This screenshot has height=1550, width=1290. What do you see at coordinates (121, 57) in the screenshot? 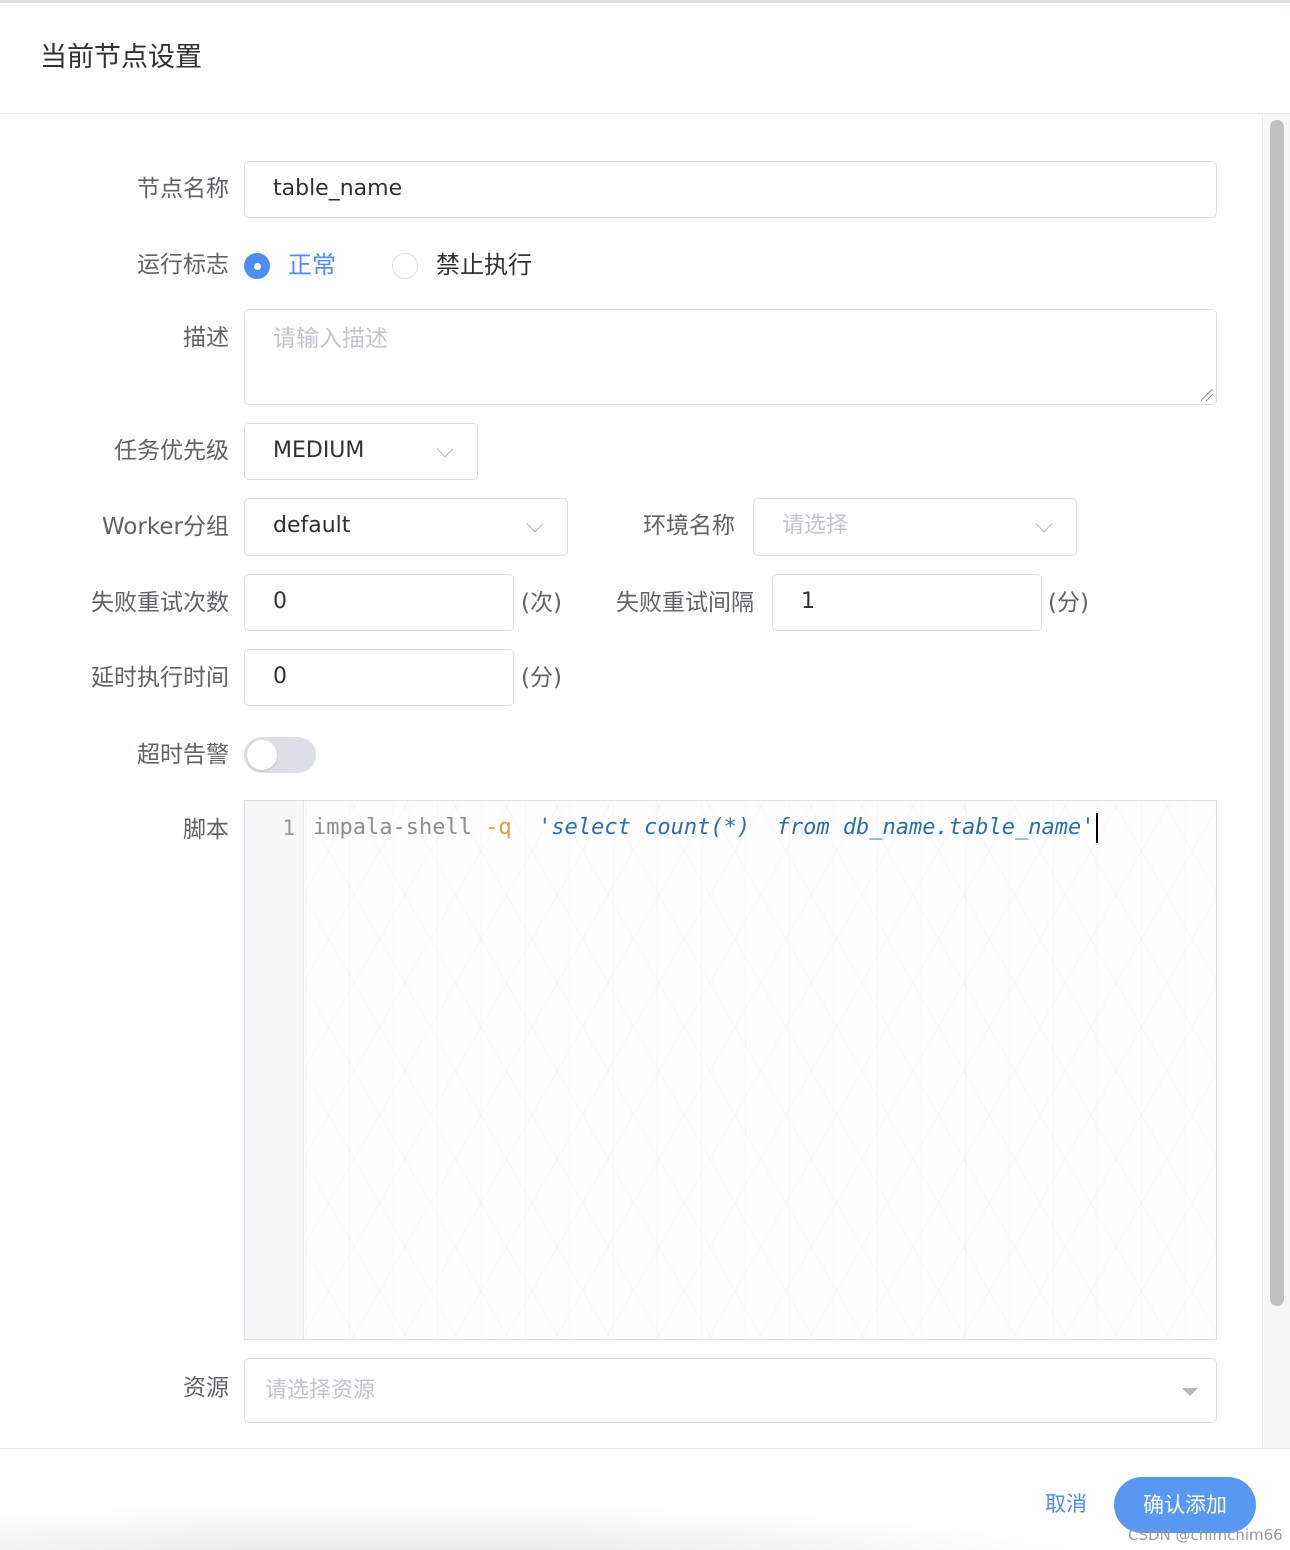
I see `dialog-title: 当前节点设置` at bounding box center [121, 57].